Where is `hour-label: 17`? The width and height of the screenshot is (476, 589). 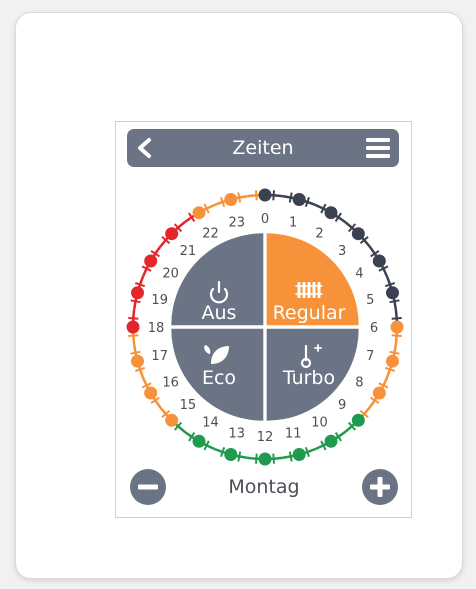
hour-label: 17 is located at coordinates (159, 356).